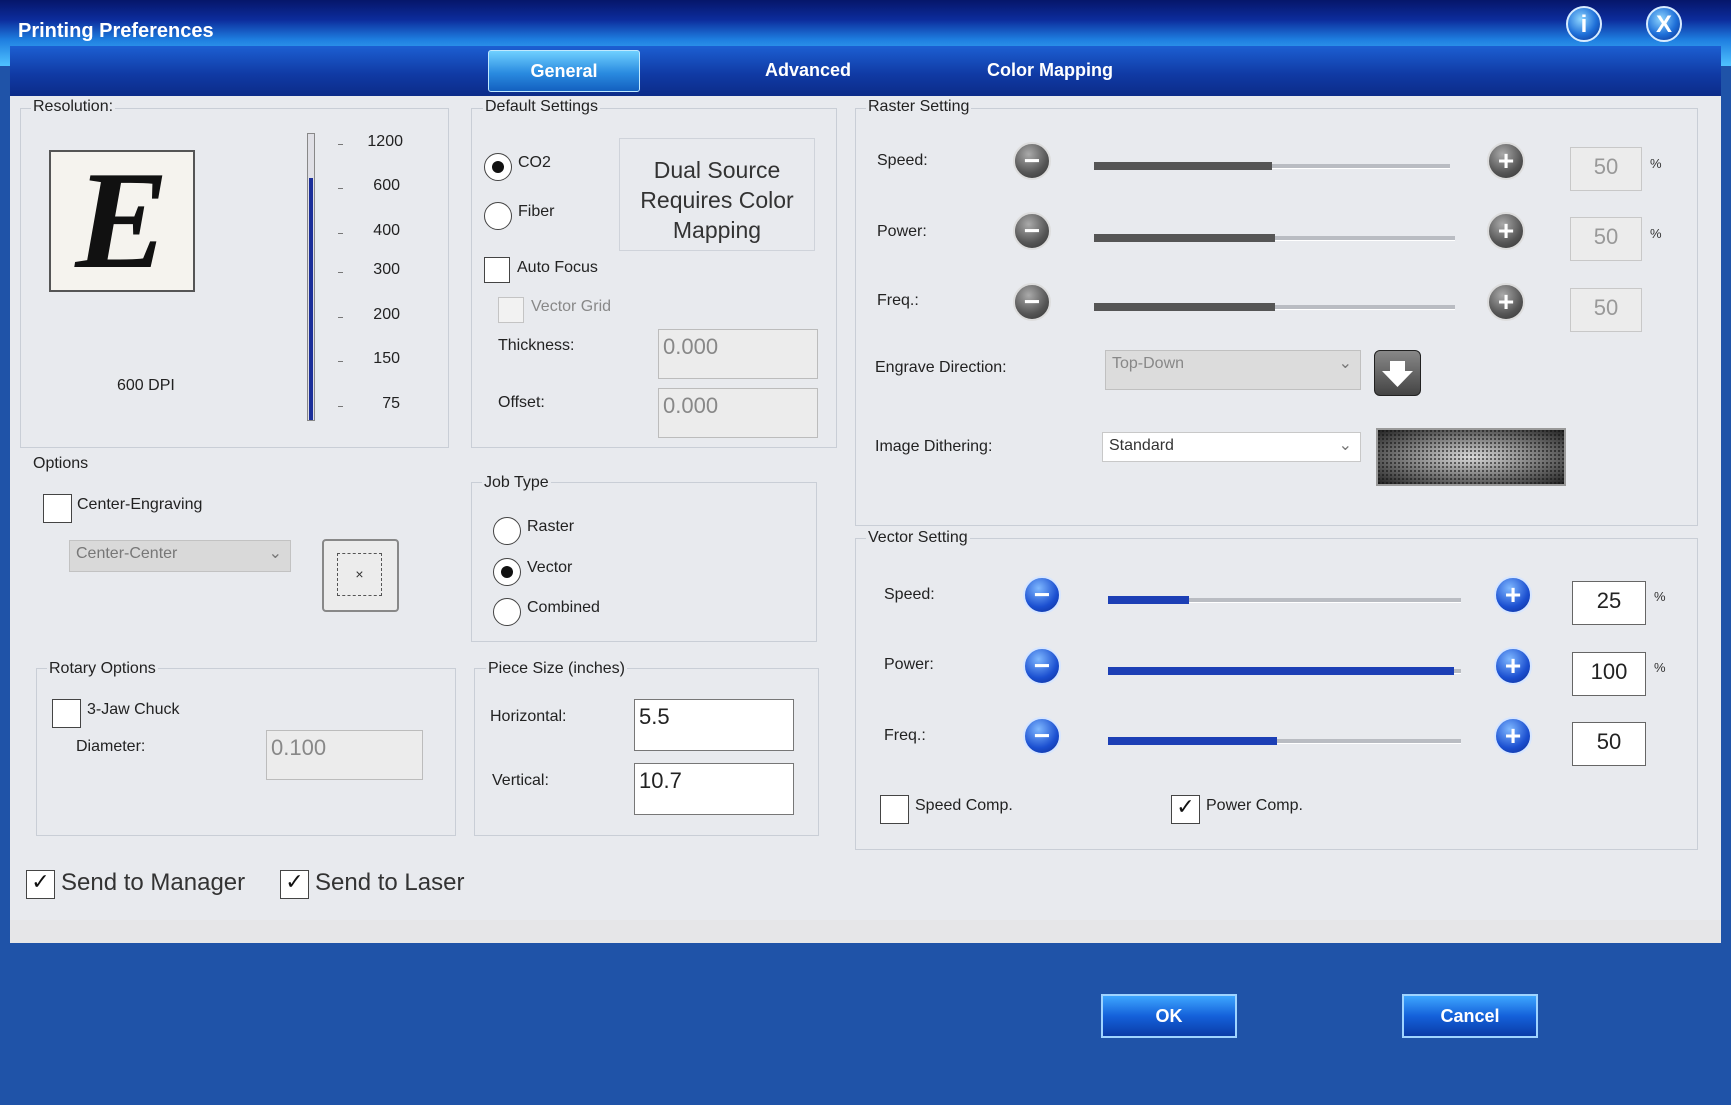 The image size is (1731, 1105). I want to click on dithering-preview, so click(1471, 457).